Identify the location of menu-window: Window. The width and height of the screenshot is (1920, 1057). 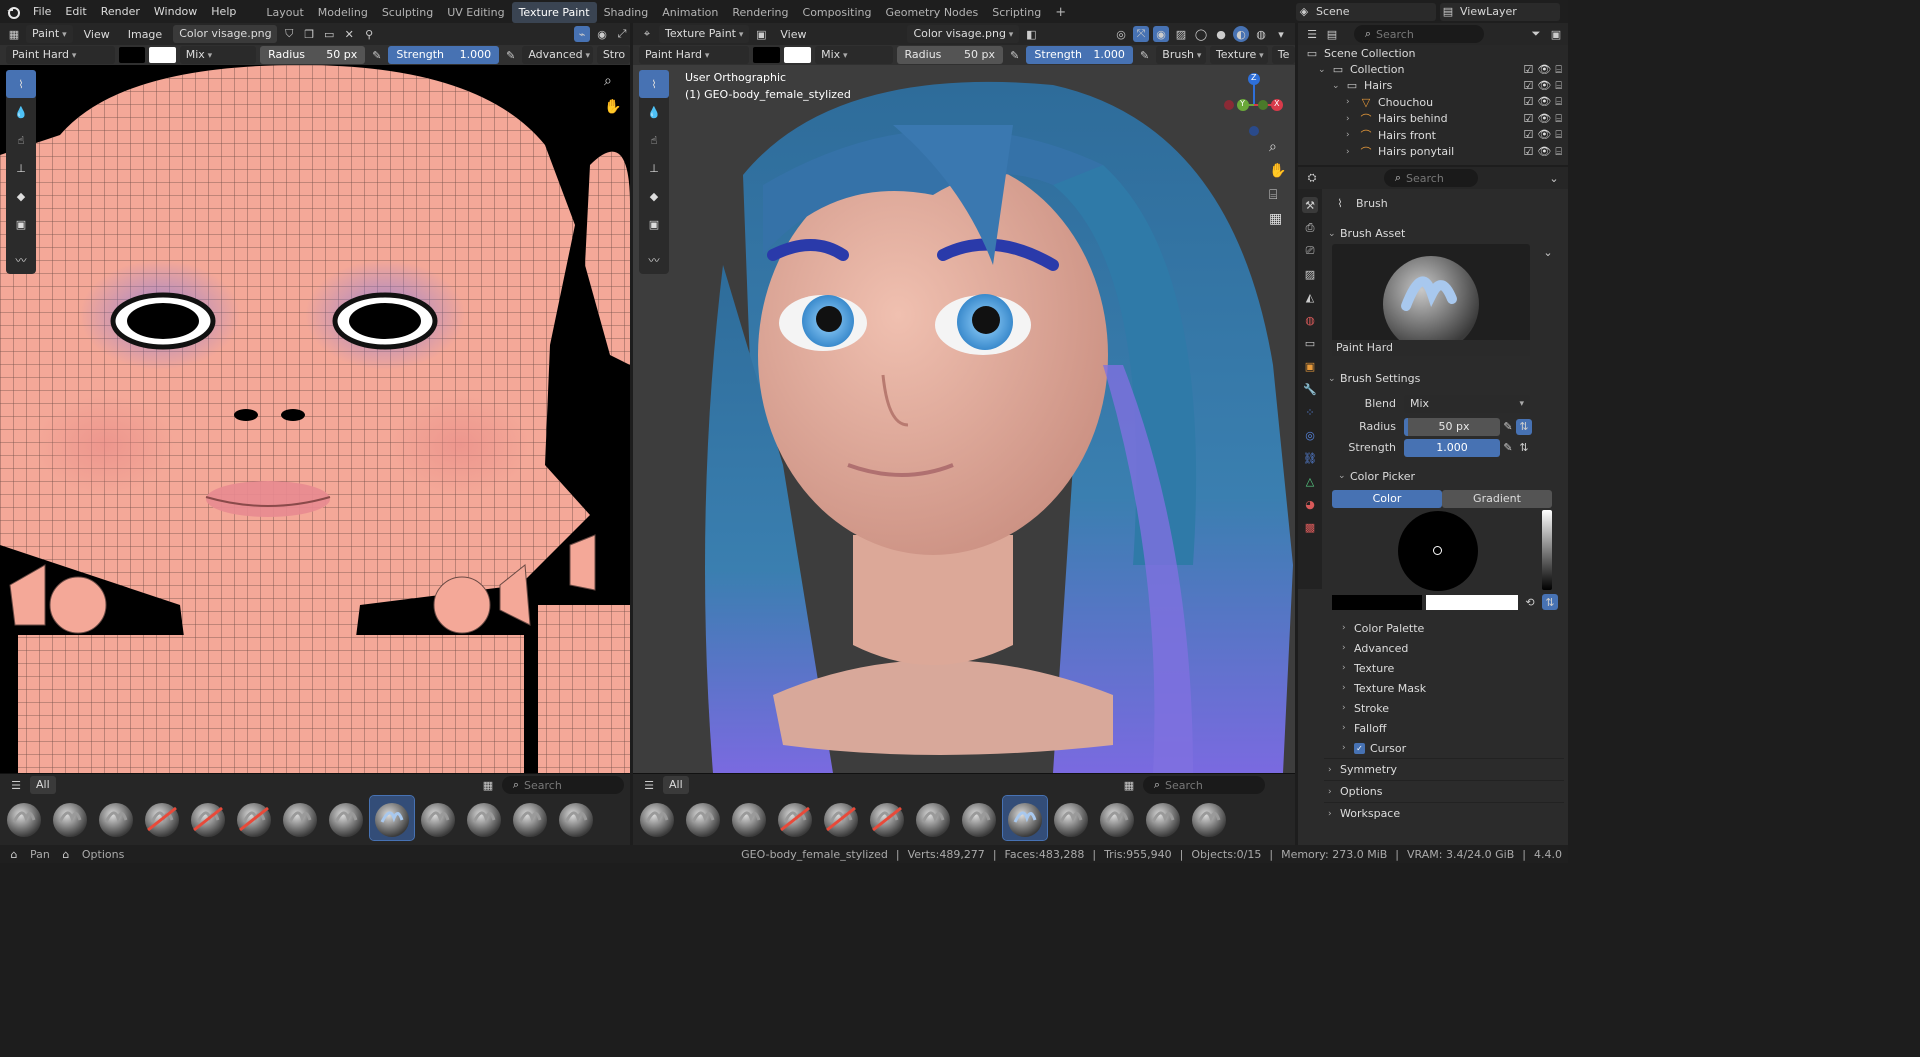
(175, 11).